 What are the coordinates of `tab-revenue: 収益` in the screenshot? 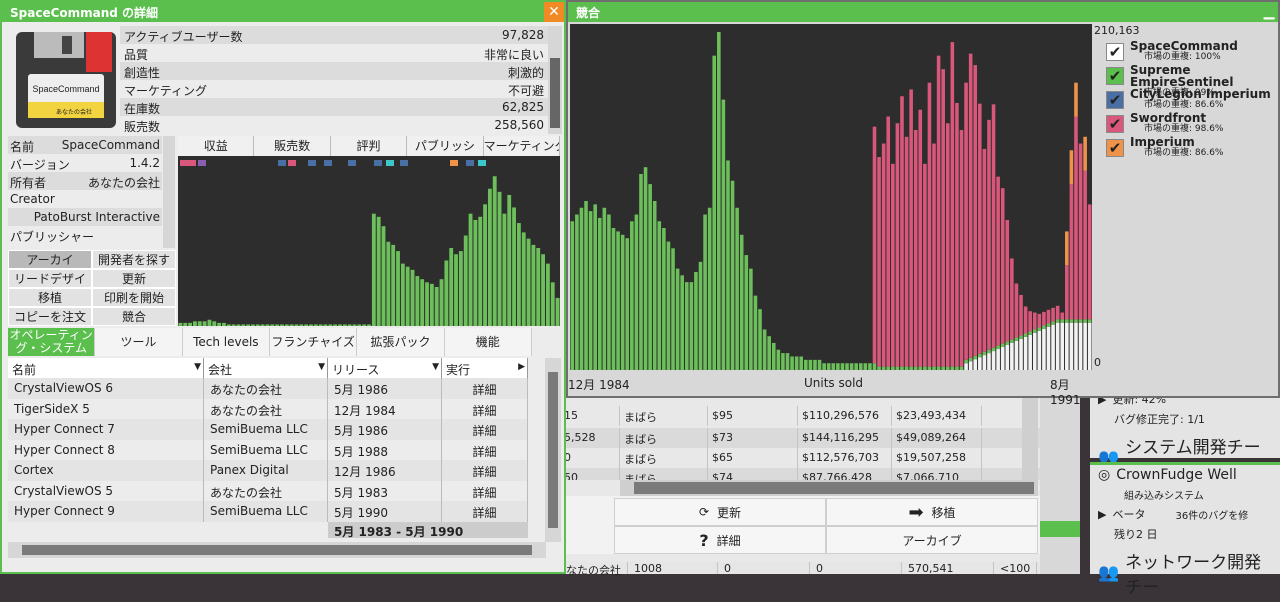 It's located at (216, 146).